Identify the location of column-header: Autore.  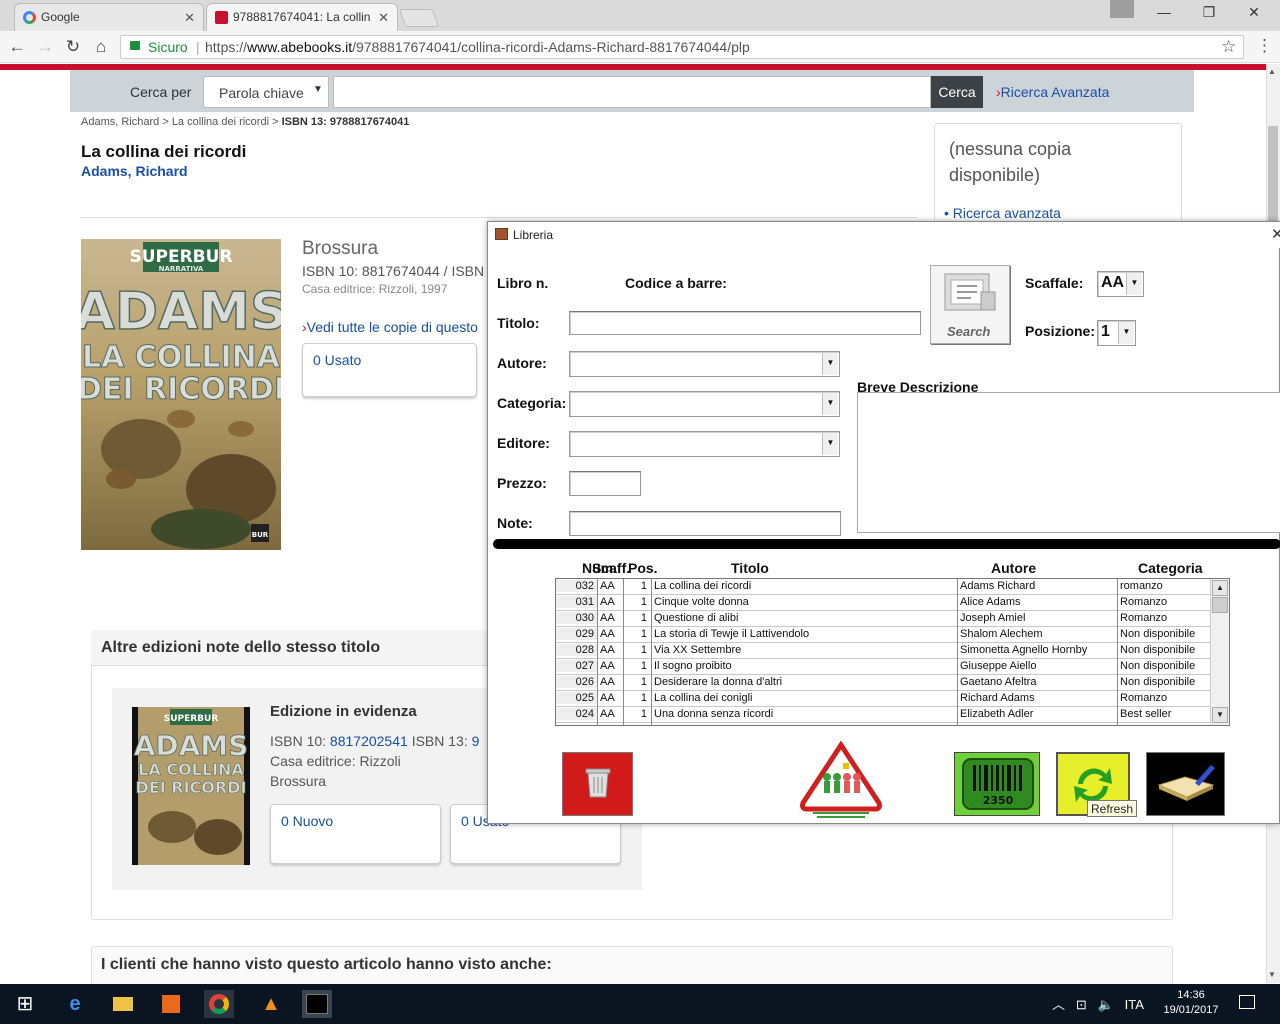
(1013, 568).